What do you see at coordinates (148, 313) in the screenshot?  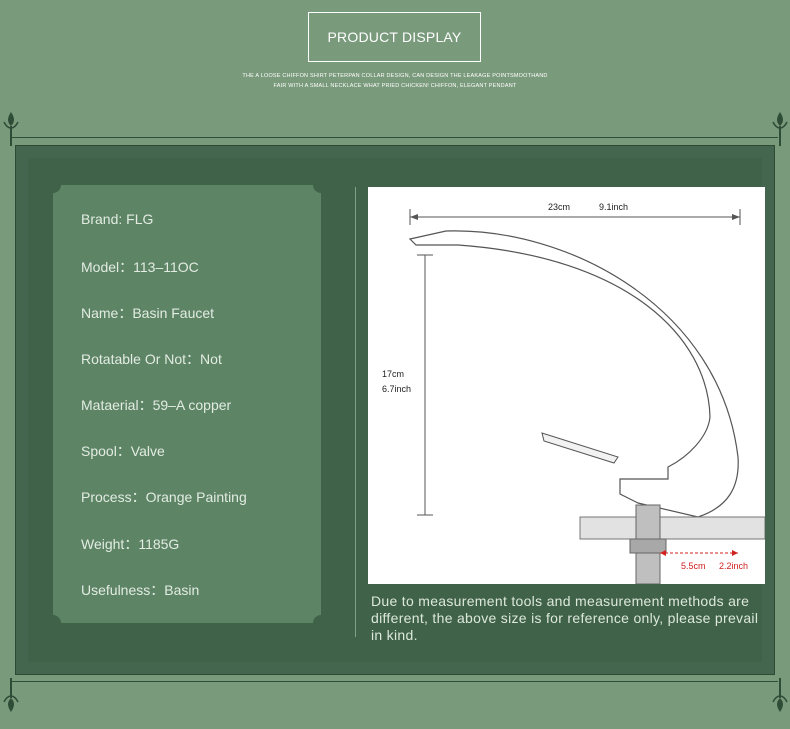 I see `spec-name: Name：Basin Faucet` at bounding box center [148, 313].